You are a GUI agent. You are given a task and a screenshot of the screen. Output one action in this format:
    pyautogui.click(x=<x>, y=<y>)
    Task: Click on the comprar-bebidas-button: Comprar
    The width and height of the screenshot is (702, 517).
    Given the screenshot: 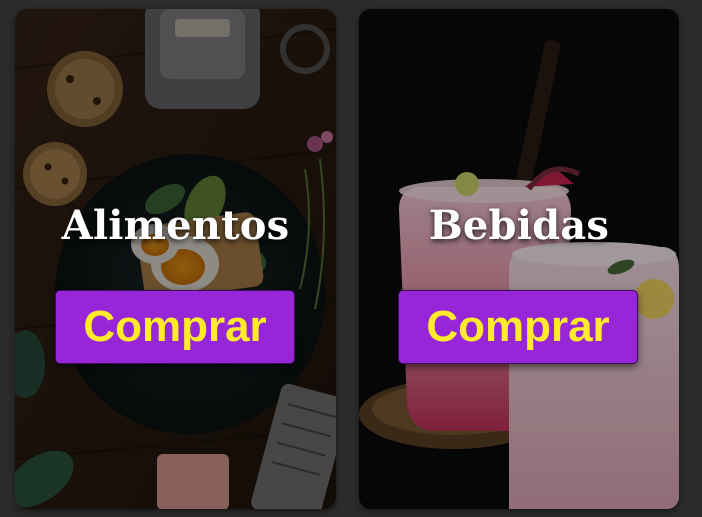 What is the action you would take?
    pyautogui.click(x=518, y=327)
    